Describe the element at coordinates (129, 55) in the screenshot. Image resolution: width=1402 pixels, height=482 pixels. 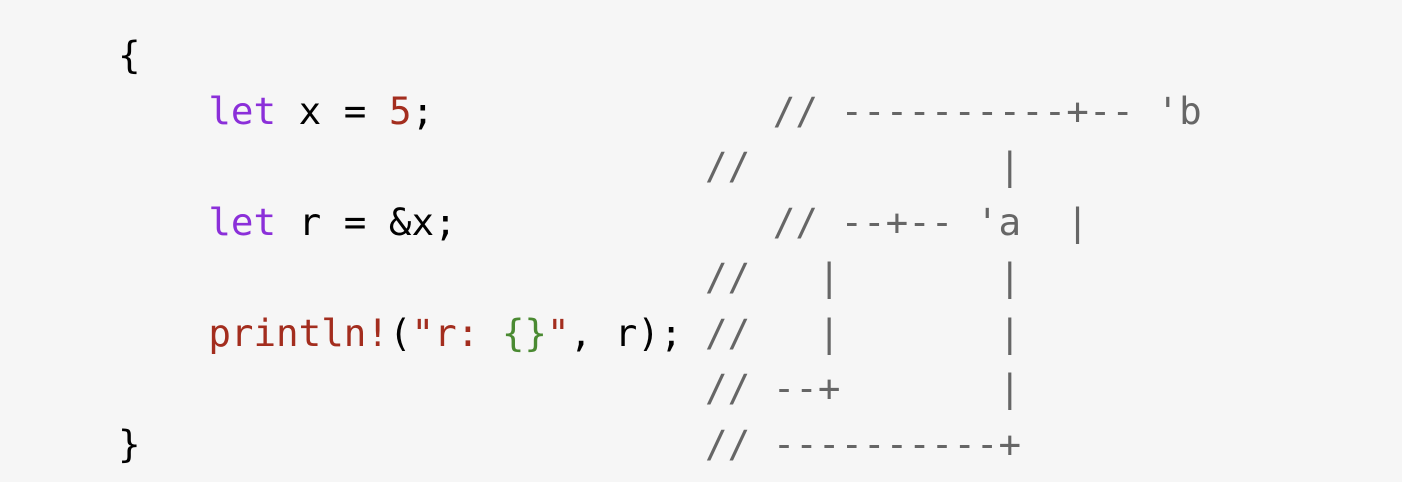
I see `code-text: {` at that location.